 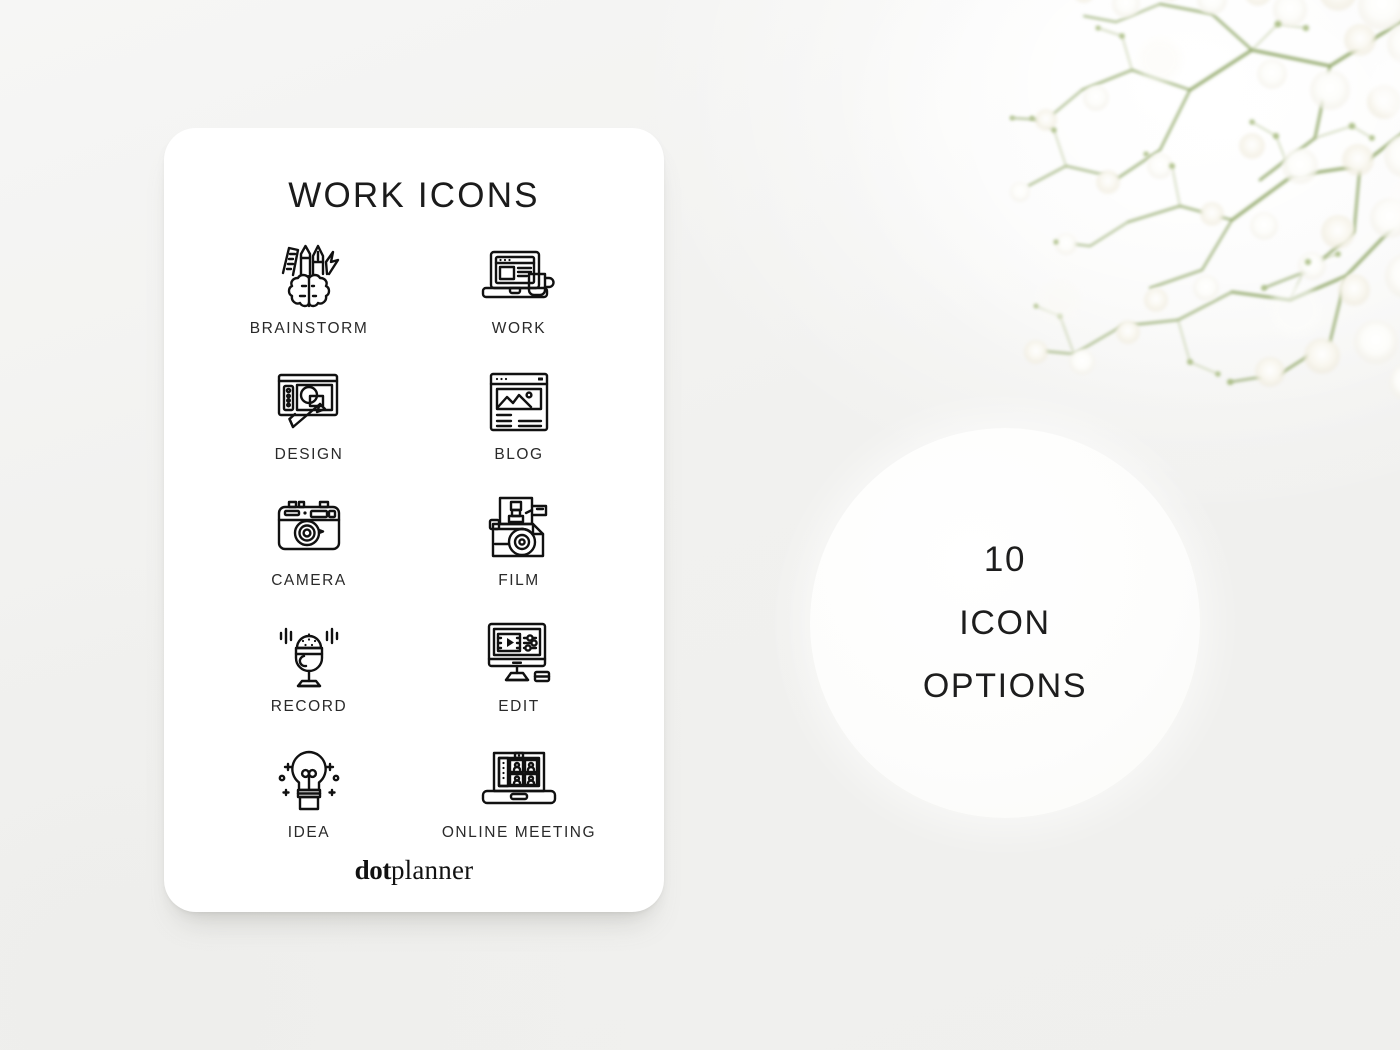 What do you see at coordinates (309, 580) in the screenshot?
I see `icon-label: CAMERA` at bounding box center [309, 580].